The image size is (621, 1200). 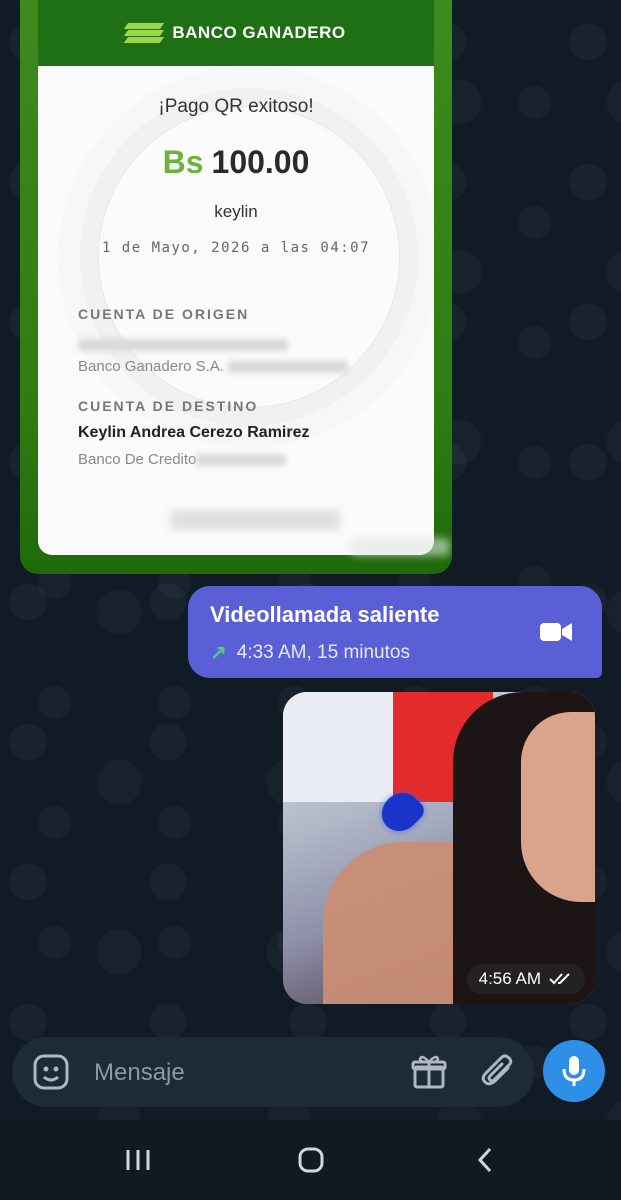 What do you see at coordinates (559, 979) in the screenshot?
I see `double-check-icon` at bounding box center [559, 979].